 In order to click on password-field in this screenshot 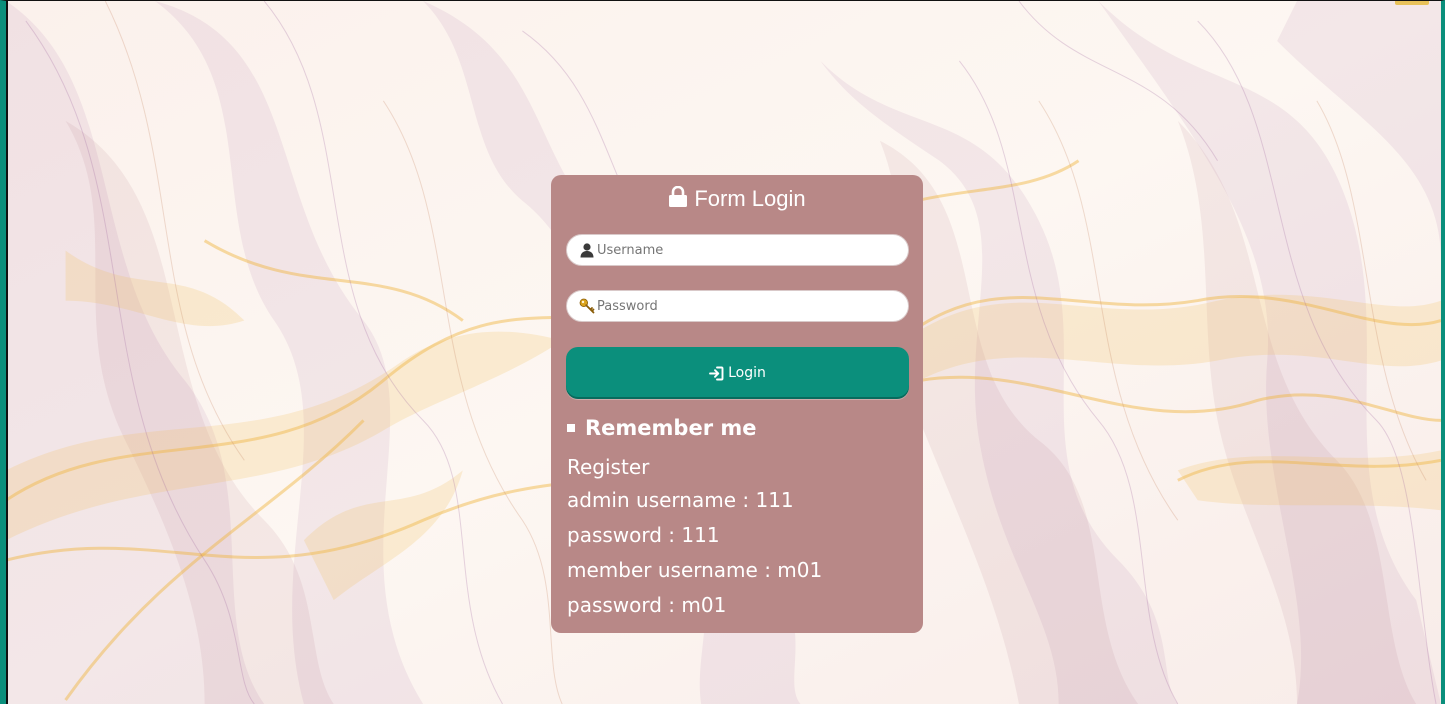, I will do `click(737, 306)`.